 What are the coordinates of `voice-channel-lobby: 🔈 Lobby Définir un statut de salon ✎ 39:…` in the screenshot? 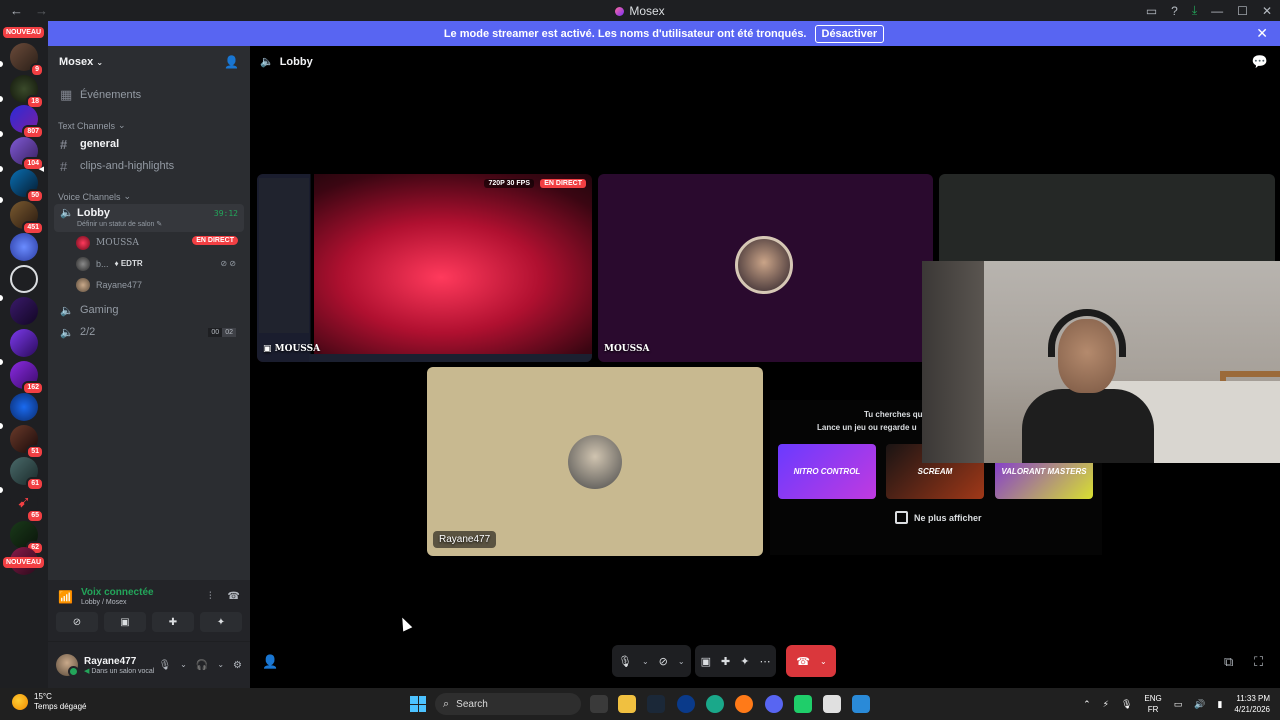 It's located at (149, 218).